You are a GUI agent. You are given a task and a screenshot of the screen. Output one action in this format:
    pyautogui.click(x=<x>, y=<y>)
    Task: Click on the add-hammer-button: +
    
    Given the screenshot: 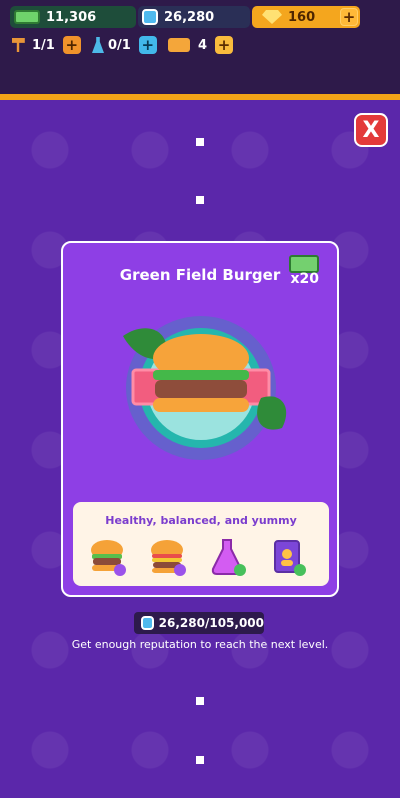 What is the action you would take?
    pyautogui.click(x=71, y=45)
    